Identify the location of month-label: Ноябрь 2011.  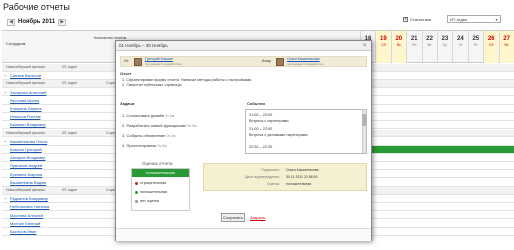
(37, 22).